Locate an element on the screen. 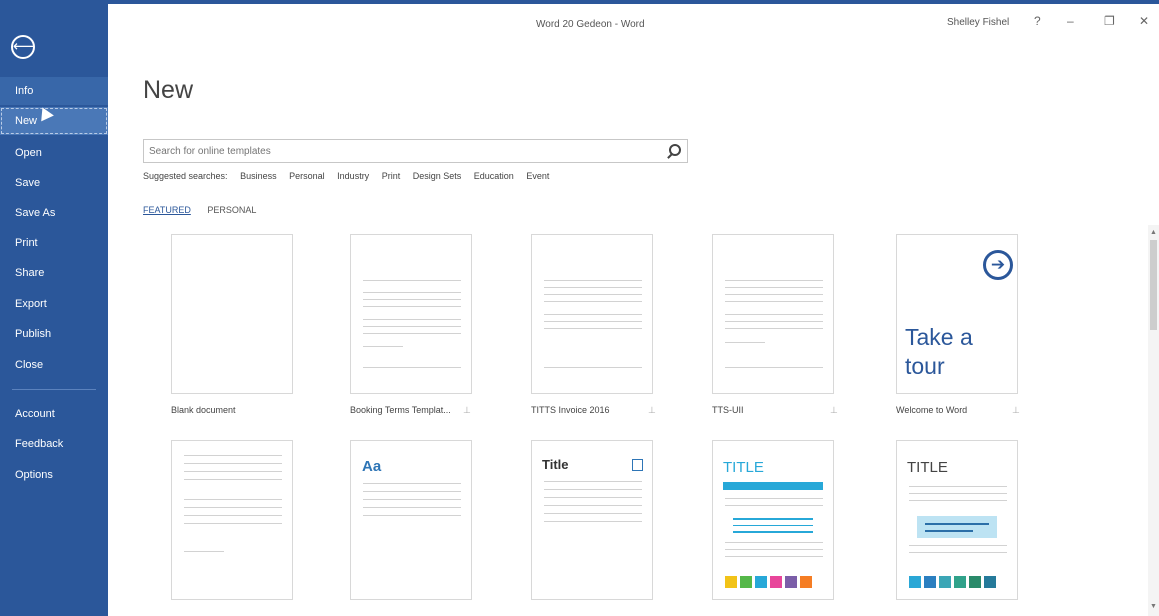  suggested-industry: Industry is located at coordinates (353, 176).